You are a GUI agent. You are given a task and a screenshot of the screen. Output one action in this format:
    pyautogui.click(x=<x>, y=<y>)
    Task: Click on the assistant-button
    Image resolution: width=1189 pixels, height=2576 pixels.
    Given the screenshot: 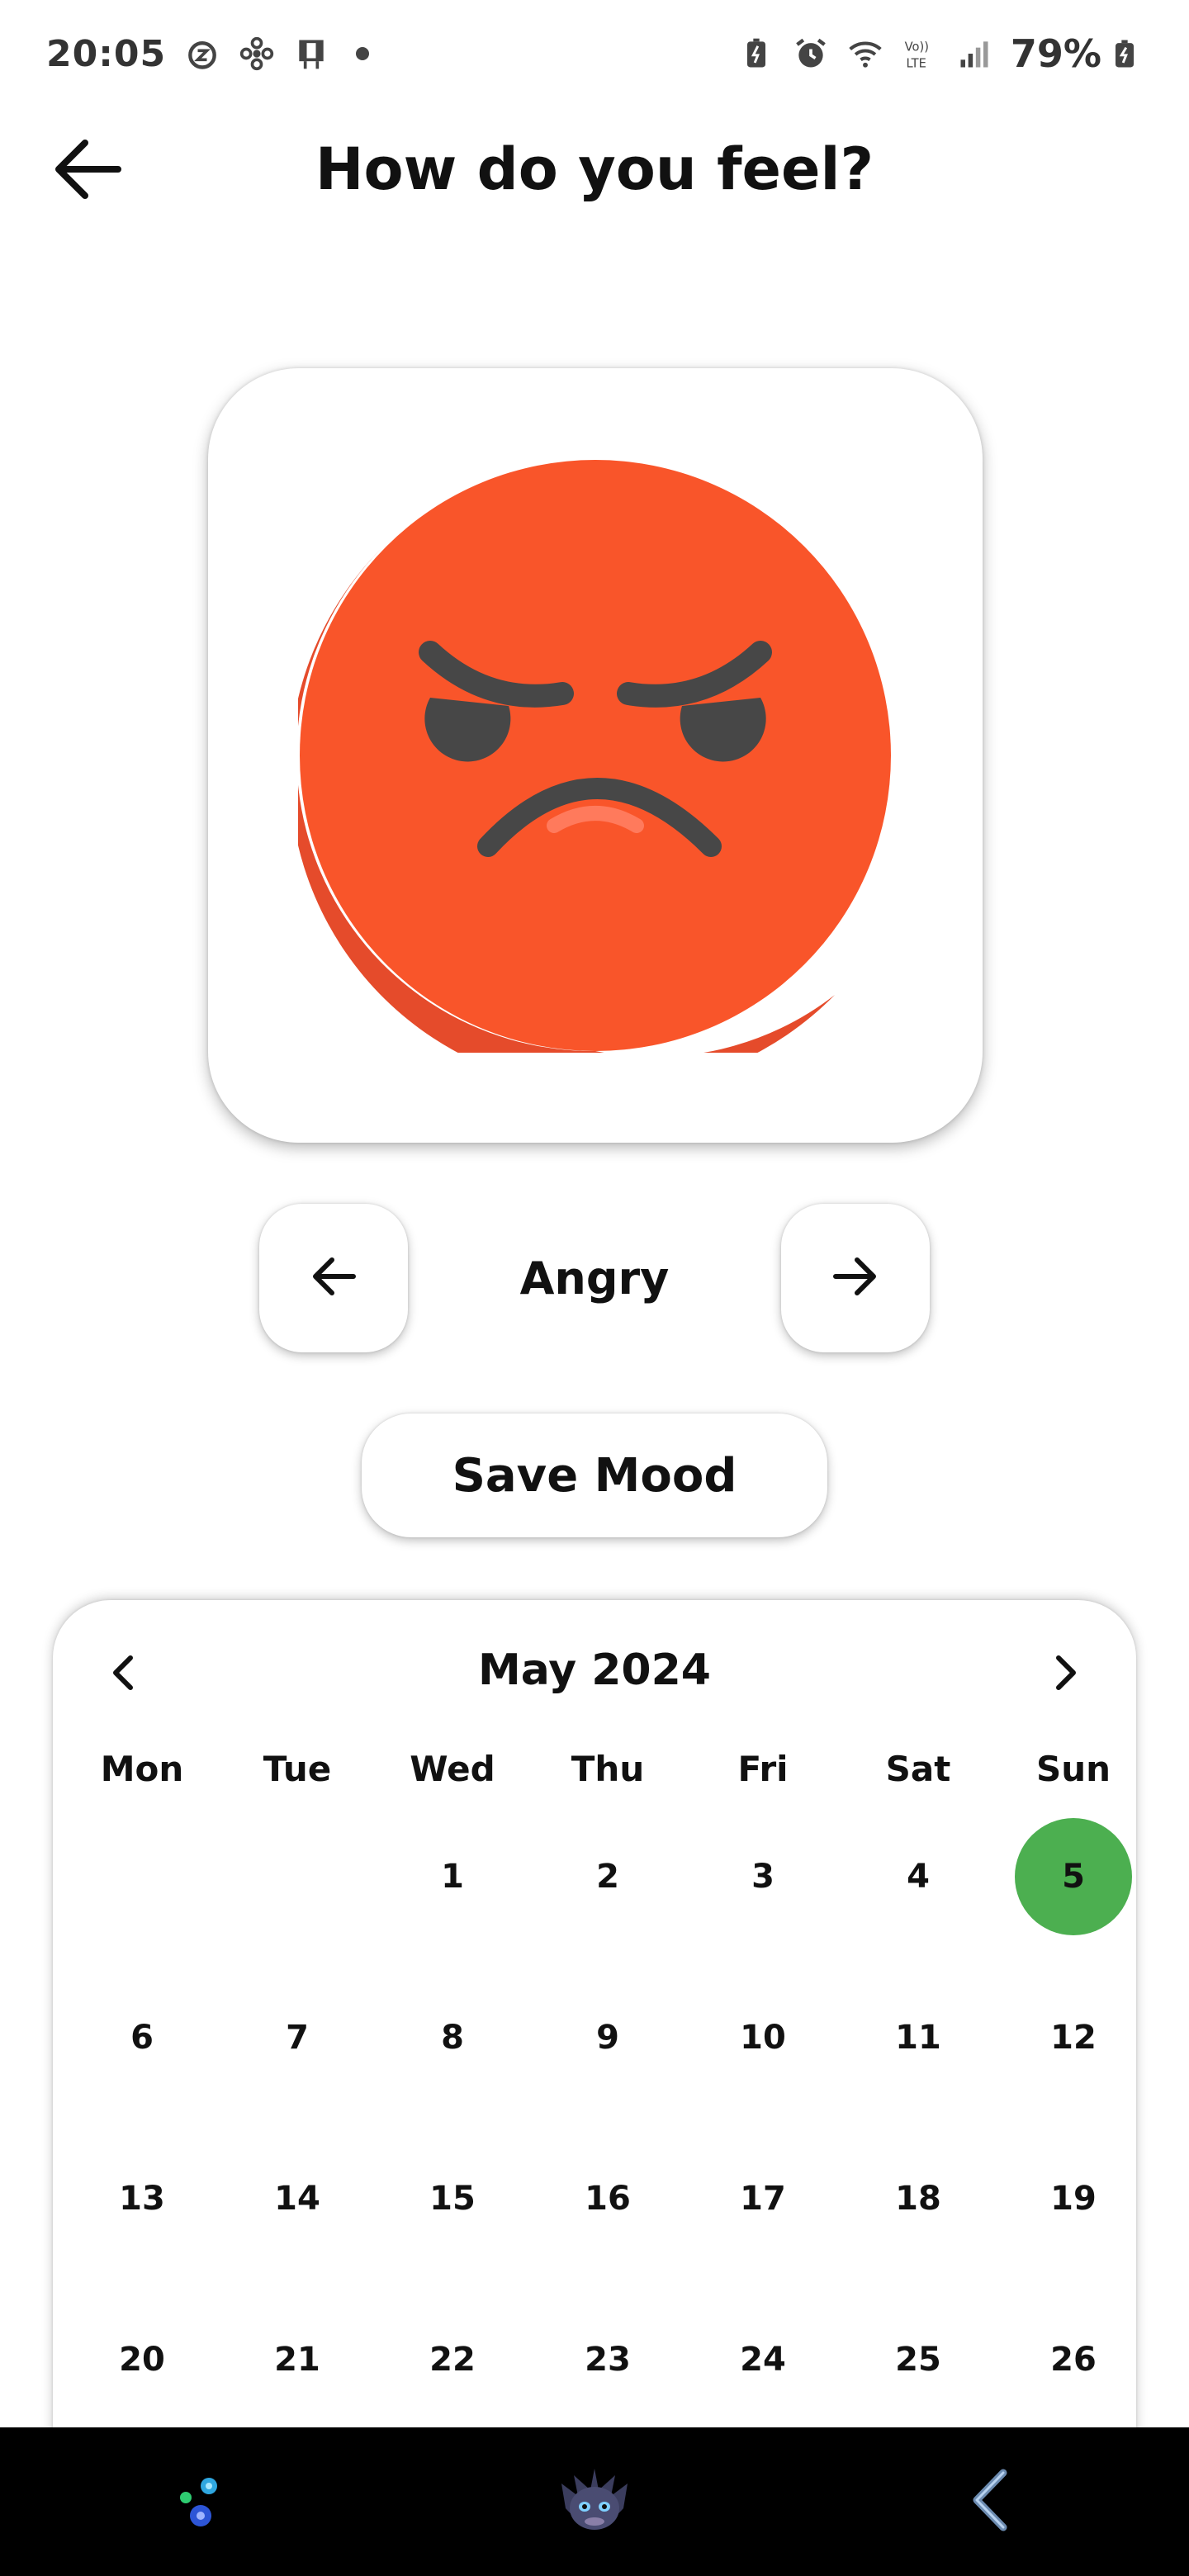 What is the action you would take?
    pyautogui.click(x=198, y=2501)
    